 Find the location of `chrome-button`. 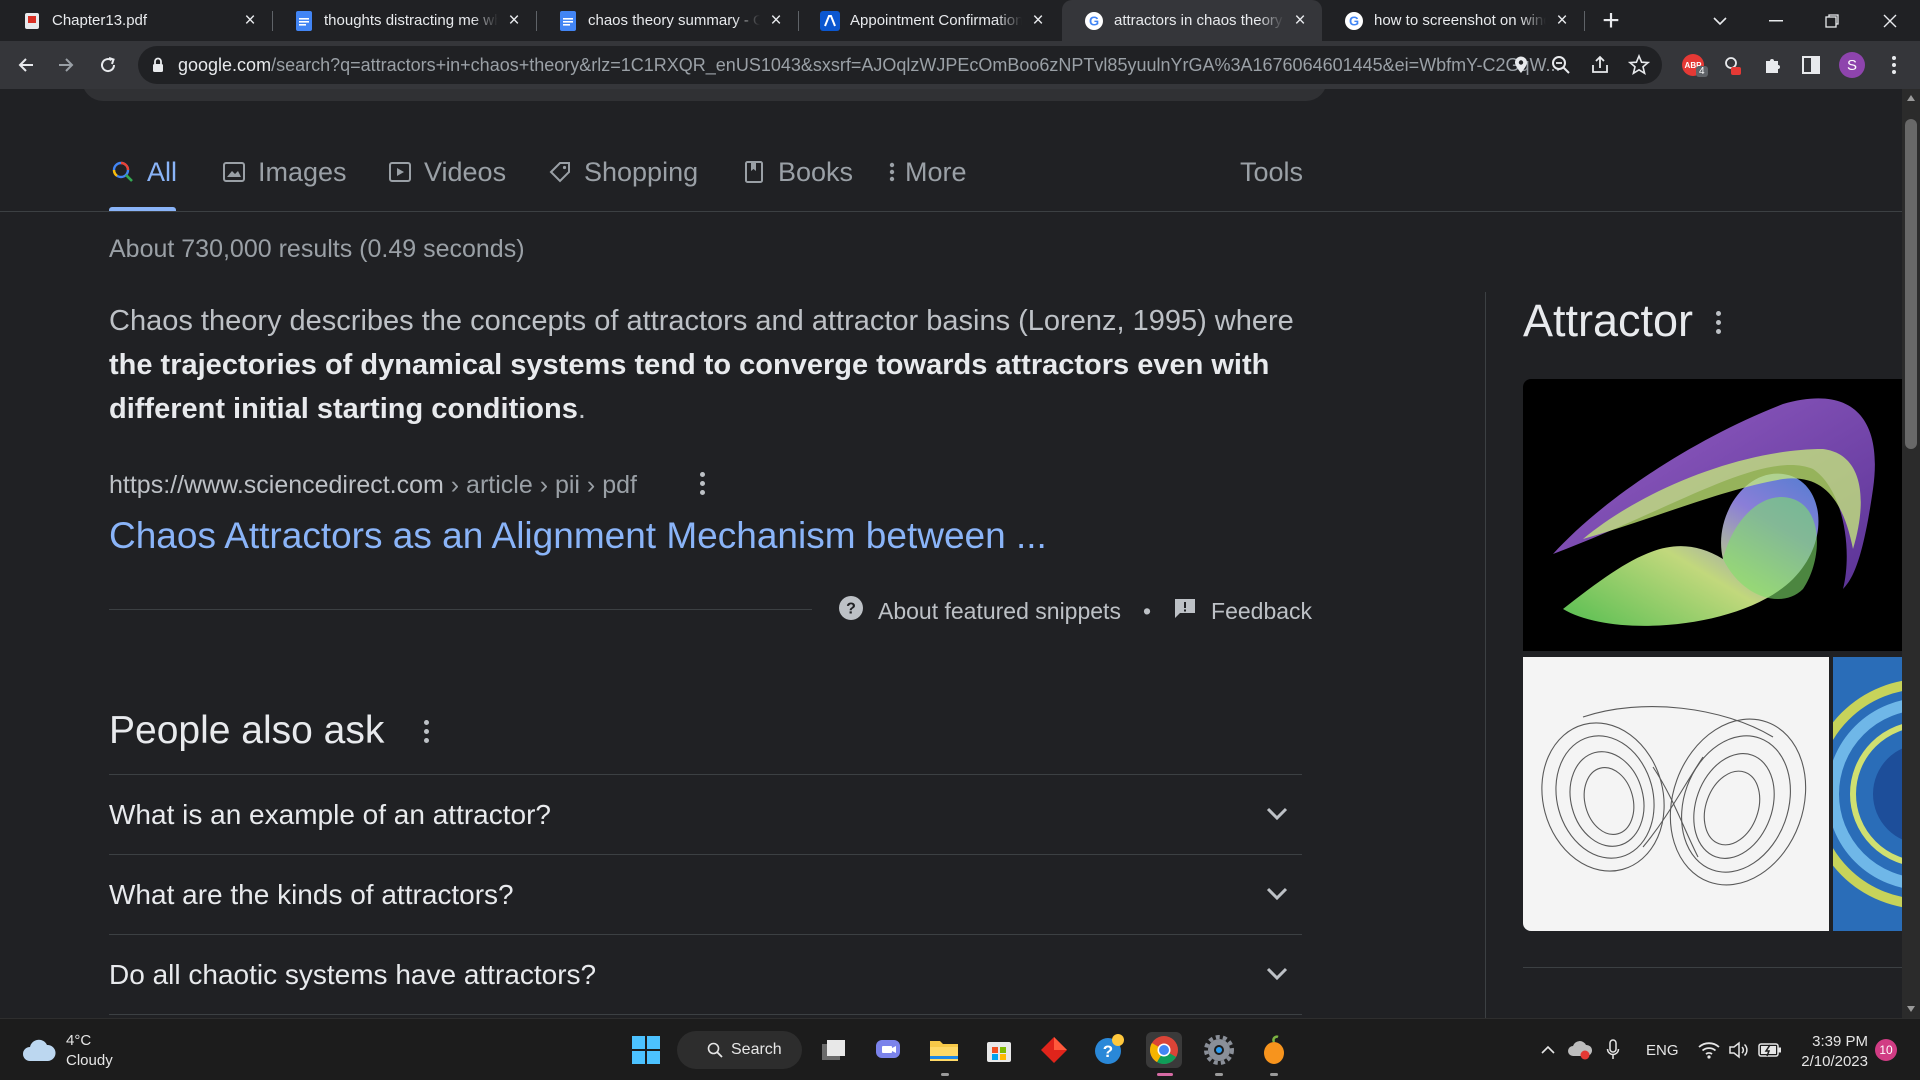

chrome-button is located at coordinates (1164, 1050).